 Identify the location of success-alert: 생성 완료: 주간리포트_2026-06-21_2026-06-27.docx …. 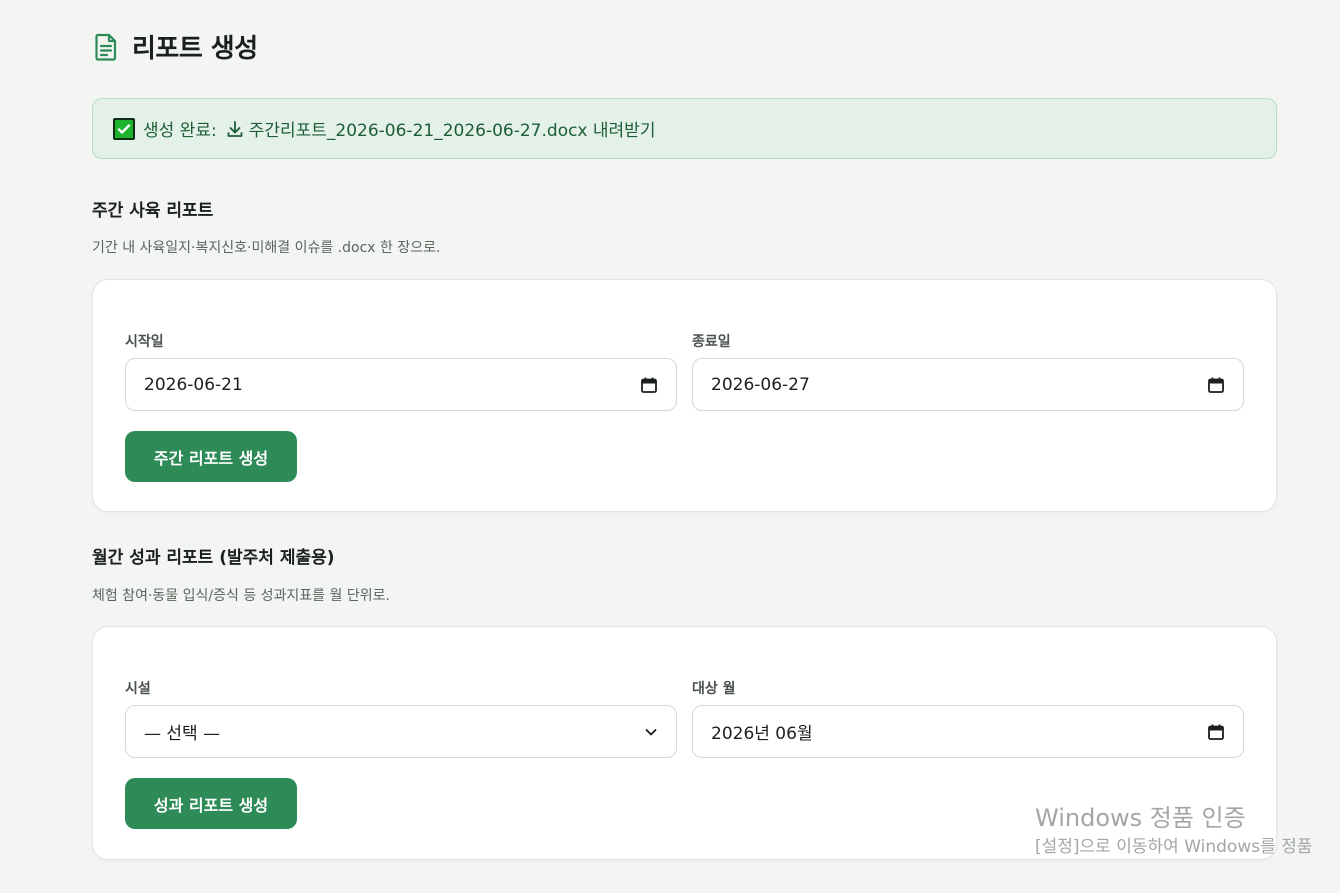
(684, 128).